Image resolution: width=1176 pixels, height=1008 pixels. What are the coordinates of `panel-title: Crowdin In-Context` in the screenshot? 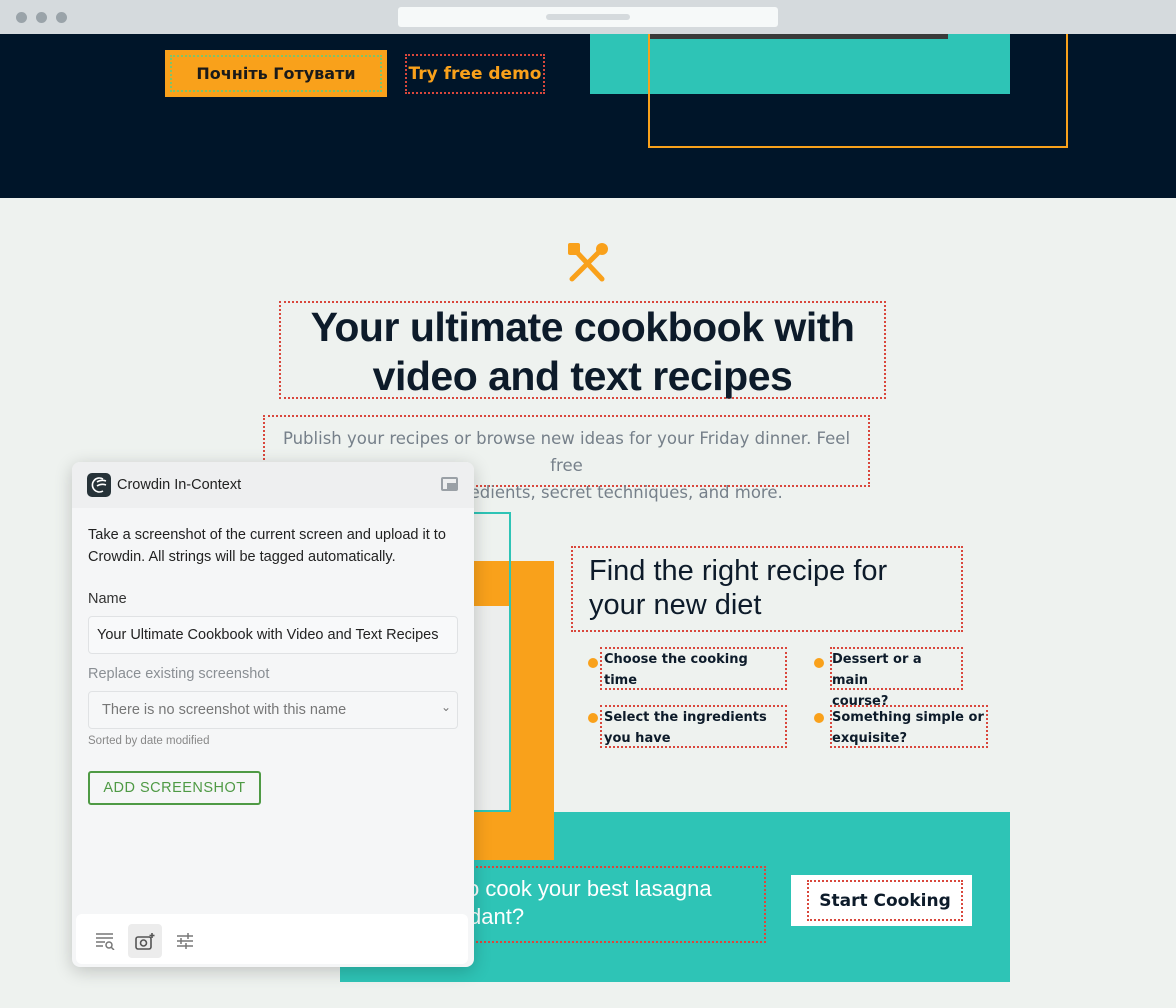 It's located at (179, 485).